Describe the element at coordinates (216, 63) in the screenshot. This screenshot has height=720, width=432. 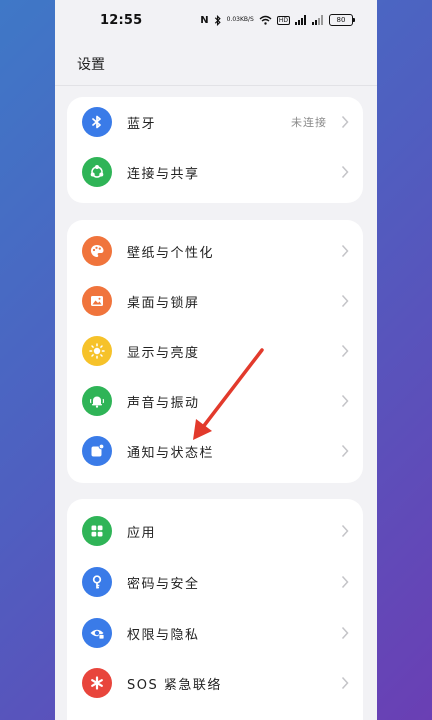
I see `page-header: 设置` at that location.